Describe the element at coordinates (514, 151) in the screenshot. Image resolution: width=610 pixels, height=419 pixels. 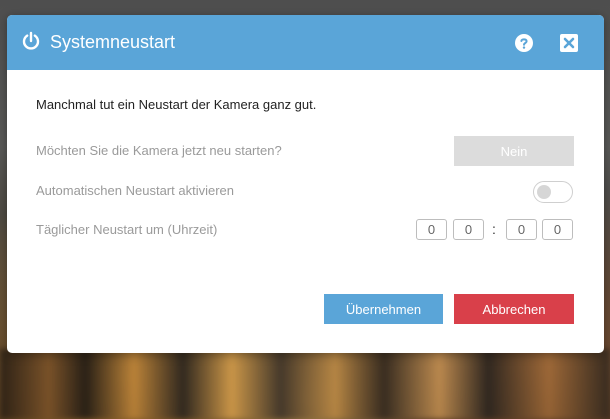
I see `restart-no-button: Nein` at that location.